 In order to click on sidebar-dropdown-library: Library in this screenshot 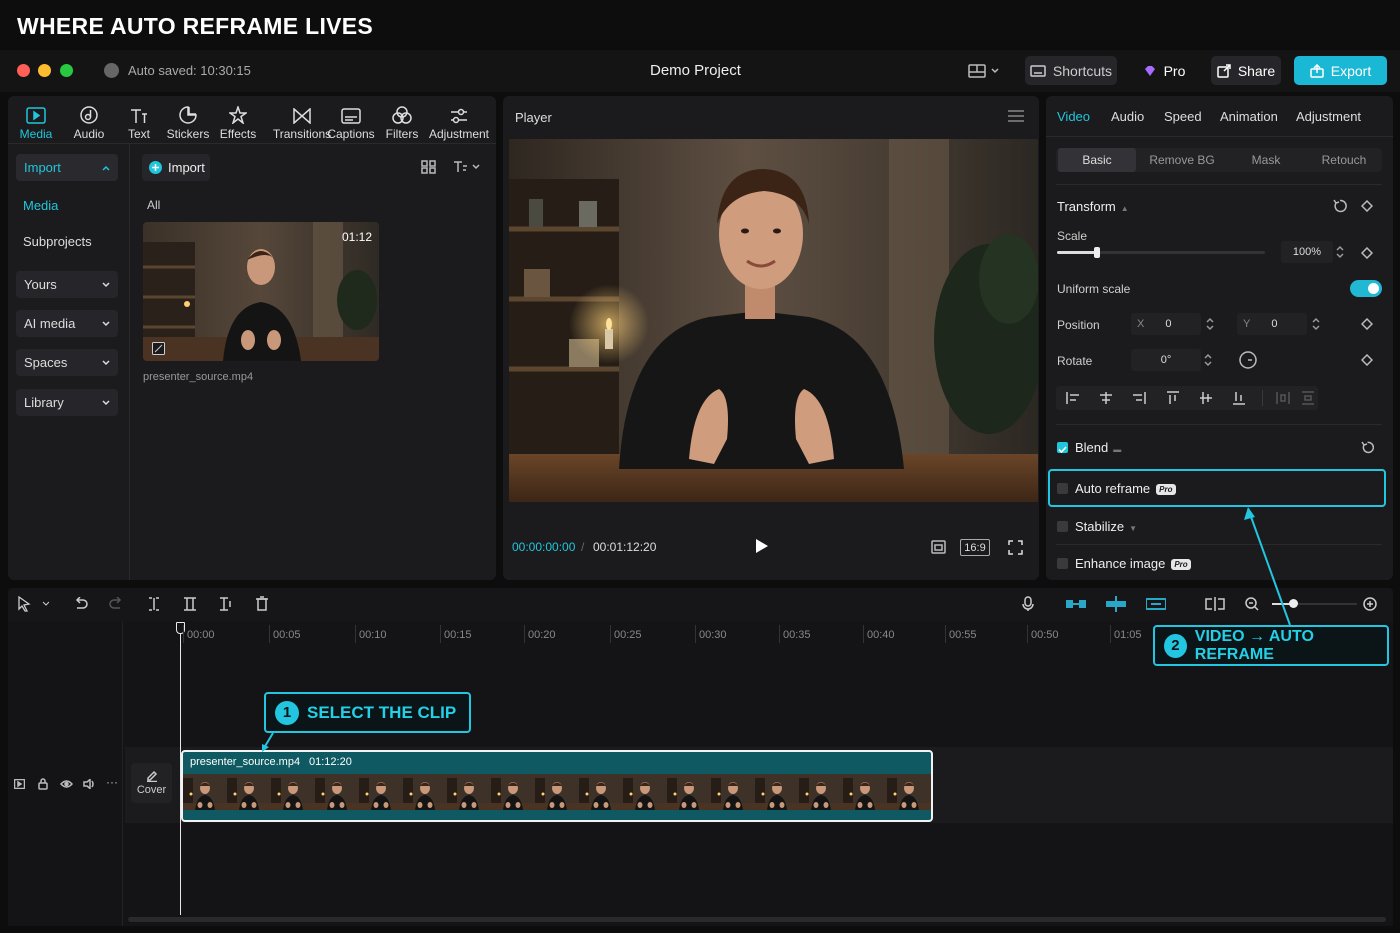, I will do `click(67, 402)`.